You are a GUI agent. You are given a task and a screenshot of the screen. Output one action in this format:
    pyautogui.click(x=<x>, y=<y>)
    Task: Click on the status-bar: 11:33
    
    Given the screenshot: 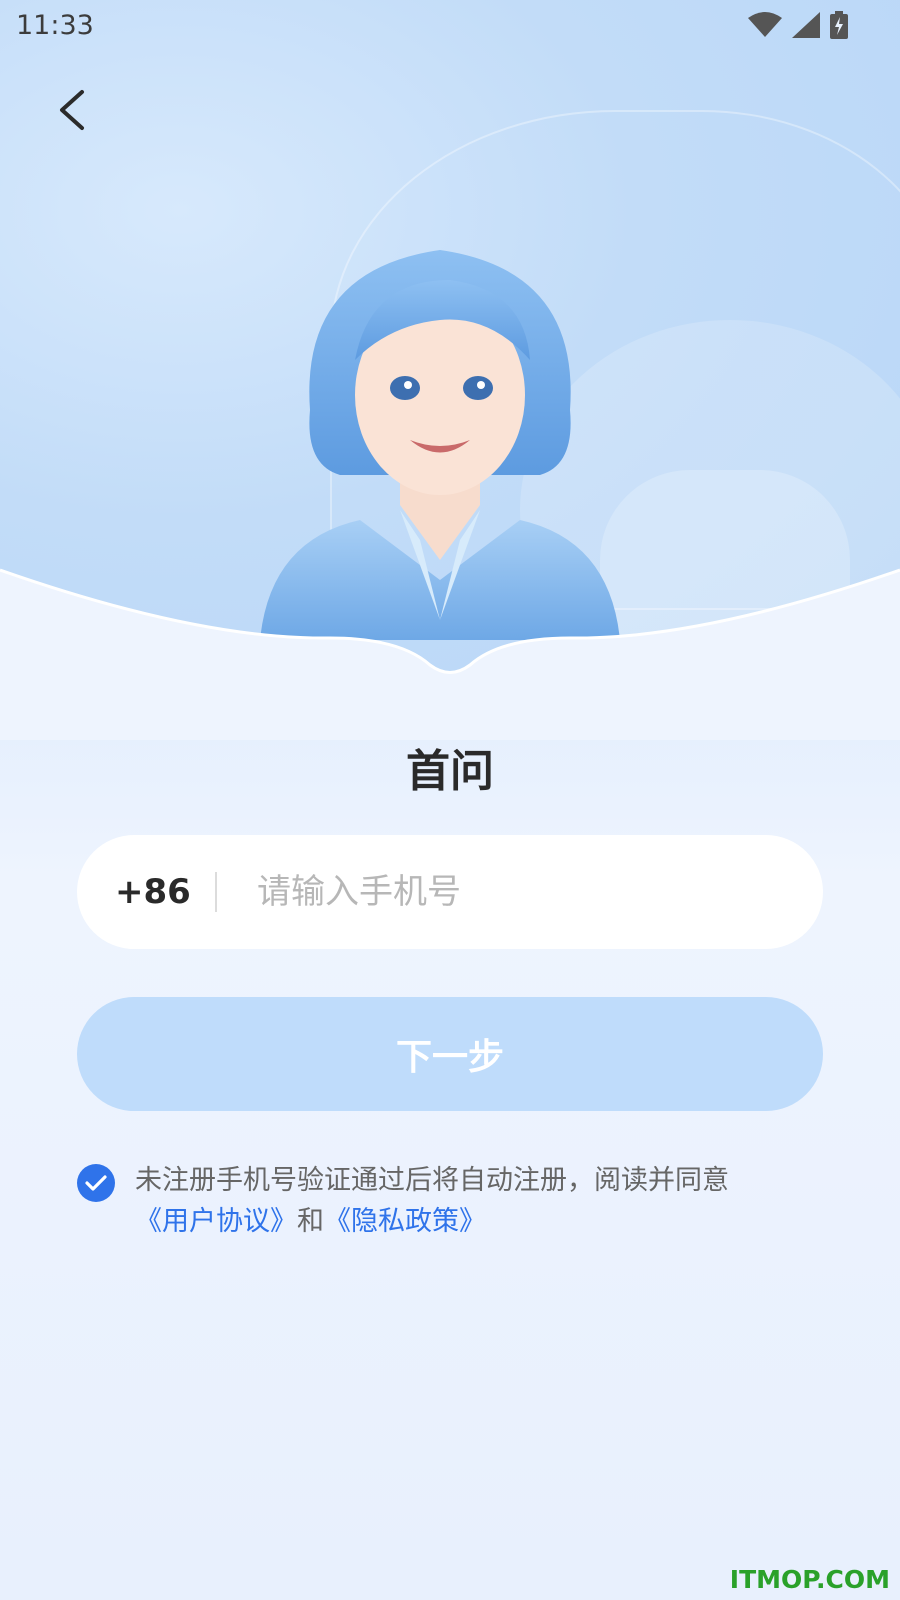 What is the action you would take?
    pyautogui.click(x=450, y=25)
    